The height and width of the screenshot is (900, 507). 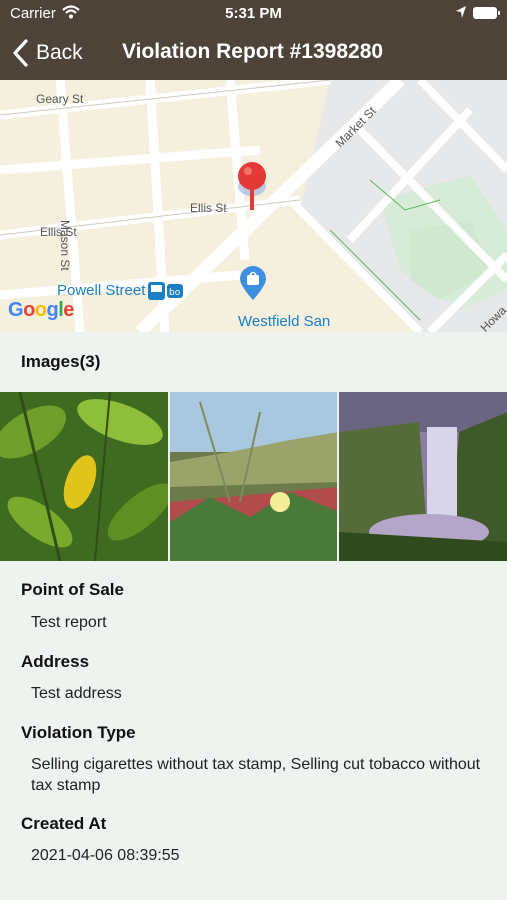 What do you see at coordinates (72, 589) in the screenshot?
I see `point-of-sale-label: Point of Sale` at bounding box center [72, 589].